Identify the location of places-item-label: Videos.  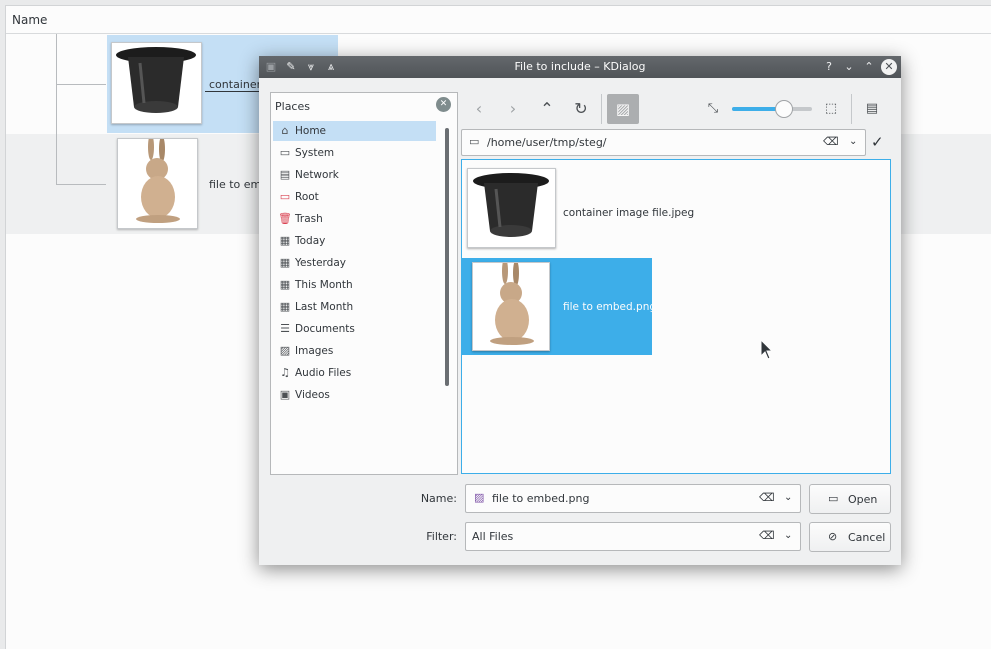
(312, 395).